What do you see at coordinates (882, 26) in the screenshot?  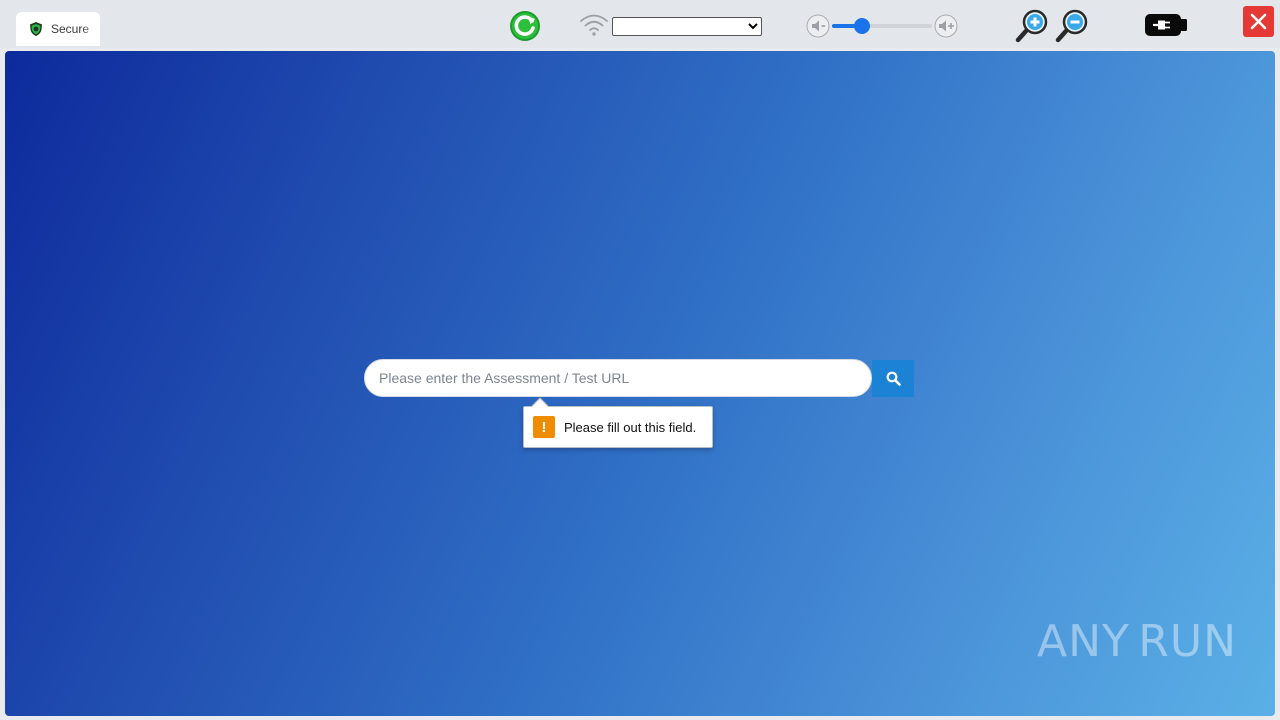 I see `volume-slider` at bounding box center [882, 26].